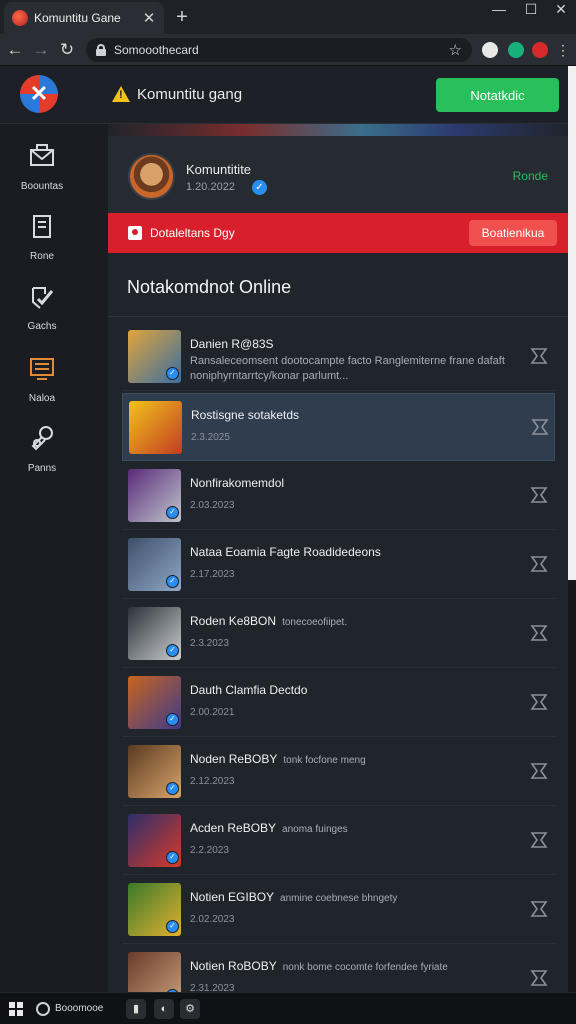 The width and height of the screenshot is (576, 1024). Describe the element at coordinates (190, 1009) in the screenshot. I see `taskbar-app-3: ⚙` at that location.